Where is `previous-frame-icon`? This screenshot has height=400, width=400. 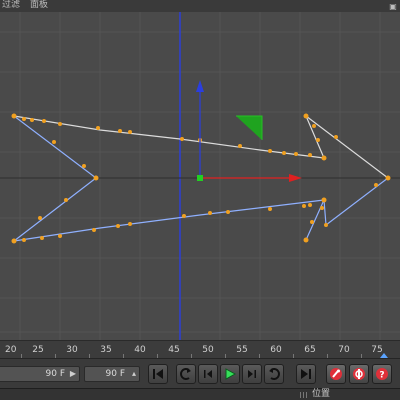 previous-frame-icon is located at coordinates (208, 374).